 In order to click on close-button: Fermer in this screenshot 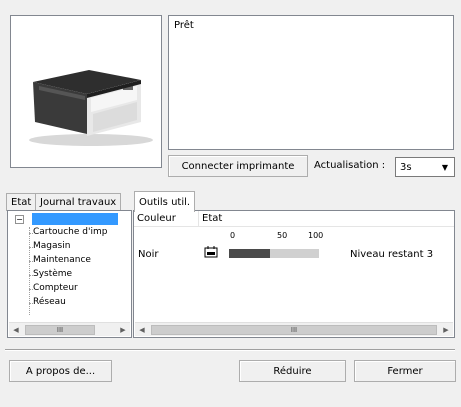, I will do `click(405, 371)`.